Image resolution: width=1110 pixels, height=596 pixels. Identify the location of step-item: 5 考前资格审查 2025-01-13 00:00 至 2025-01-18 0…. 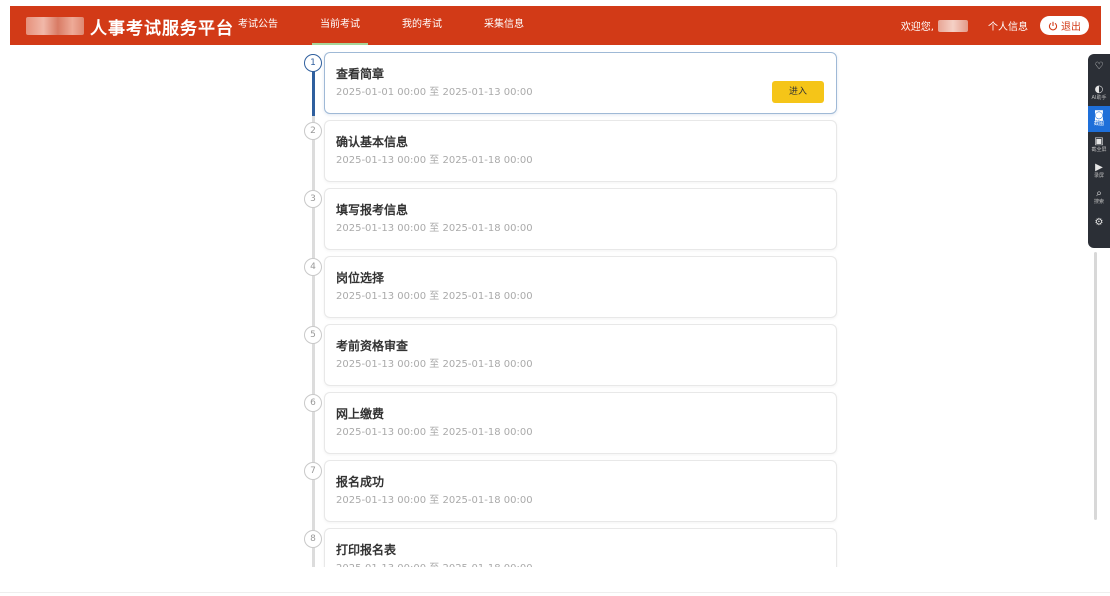
(570, 355).